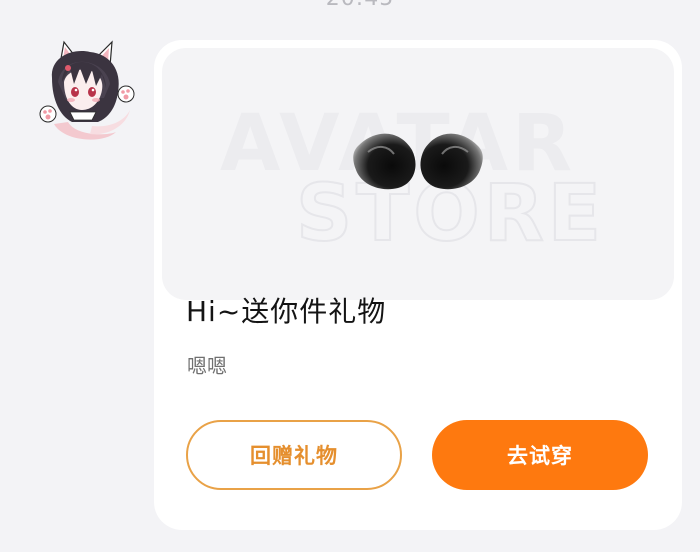 This screenshot has height=552, width=700. What do you see at coordinates (540, 455) in the screenshot?
I see `try-on-button: 去试穿` at bounding box center [540, 455].